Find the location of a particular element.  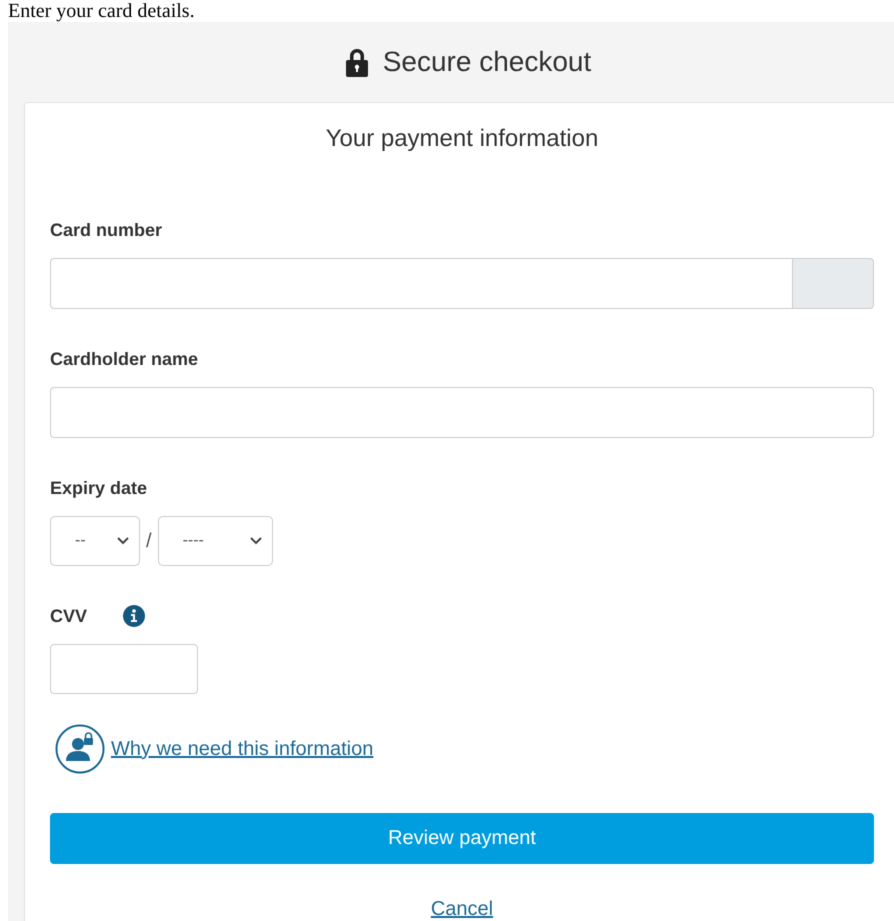

cvv-field is located at coordinates (124, 669).